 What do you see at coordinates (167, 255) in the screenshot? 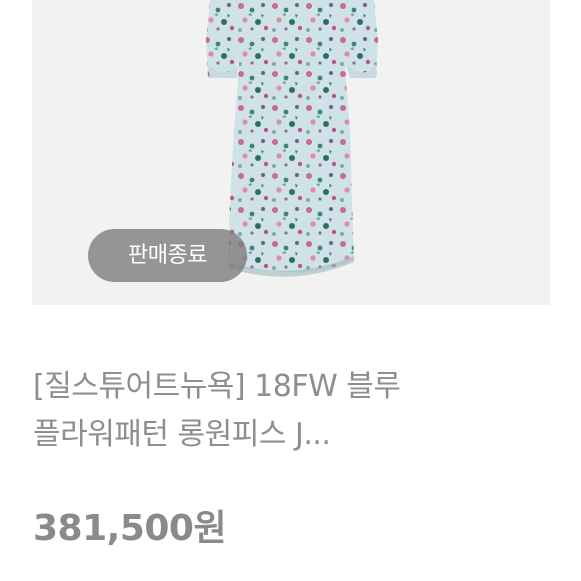
I see `sold-out-badge: 판매종료` at bounding box center [167, 255].